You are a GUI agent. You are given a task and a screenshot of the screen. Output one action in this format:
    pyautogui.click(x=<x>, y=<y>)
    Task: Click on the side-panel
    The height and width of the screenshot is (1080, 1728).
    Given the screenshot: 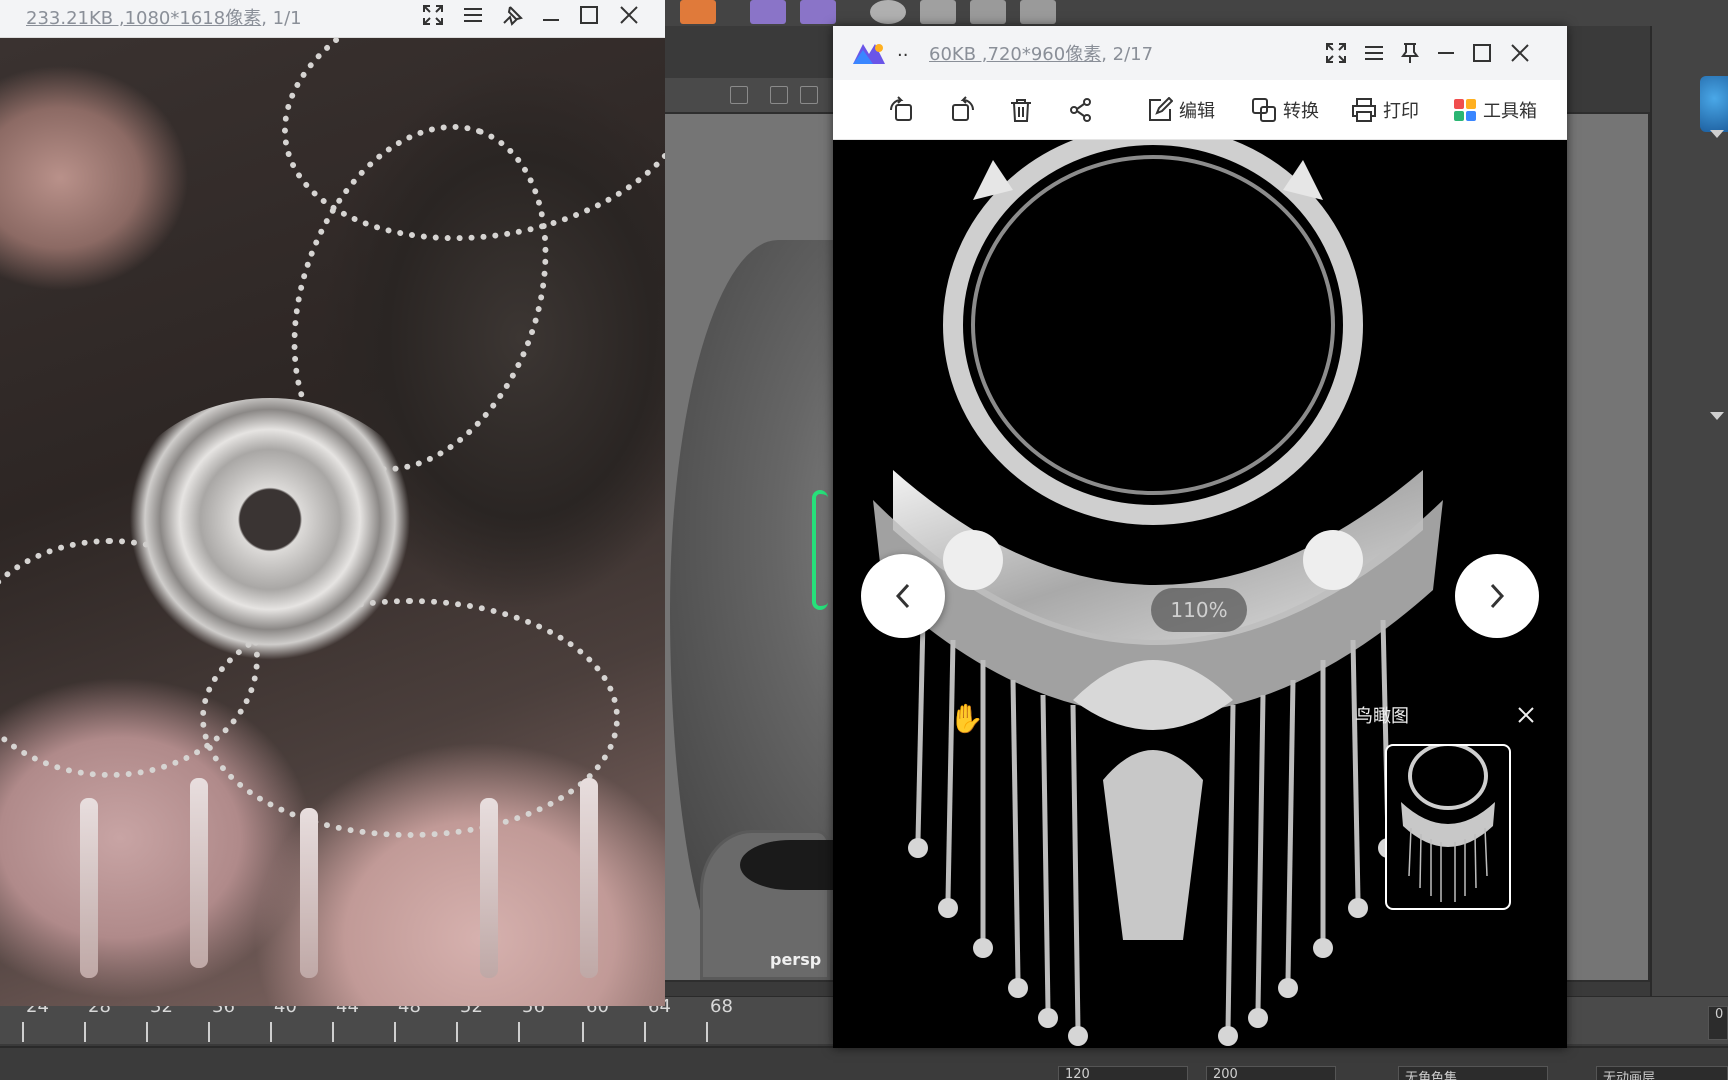 What is the action you would take?
    pyautogui.click(x=1689, y=526)
    